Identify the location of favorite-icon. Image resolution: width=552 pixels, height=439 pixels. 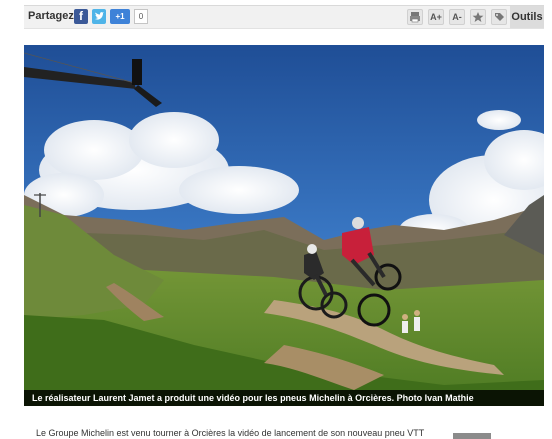
(478, 17).